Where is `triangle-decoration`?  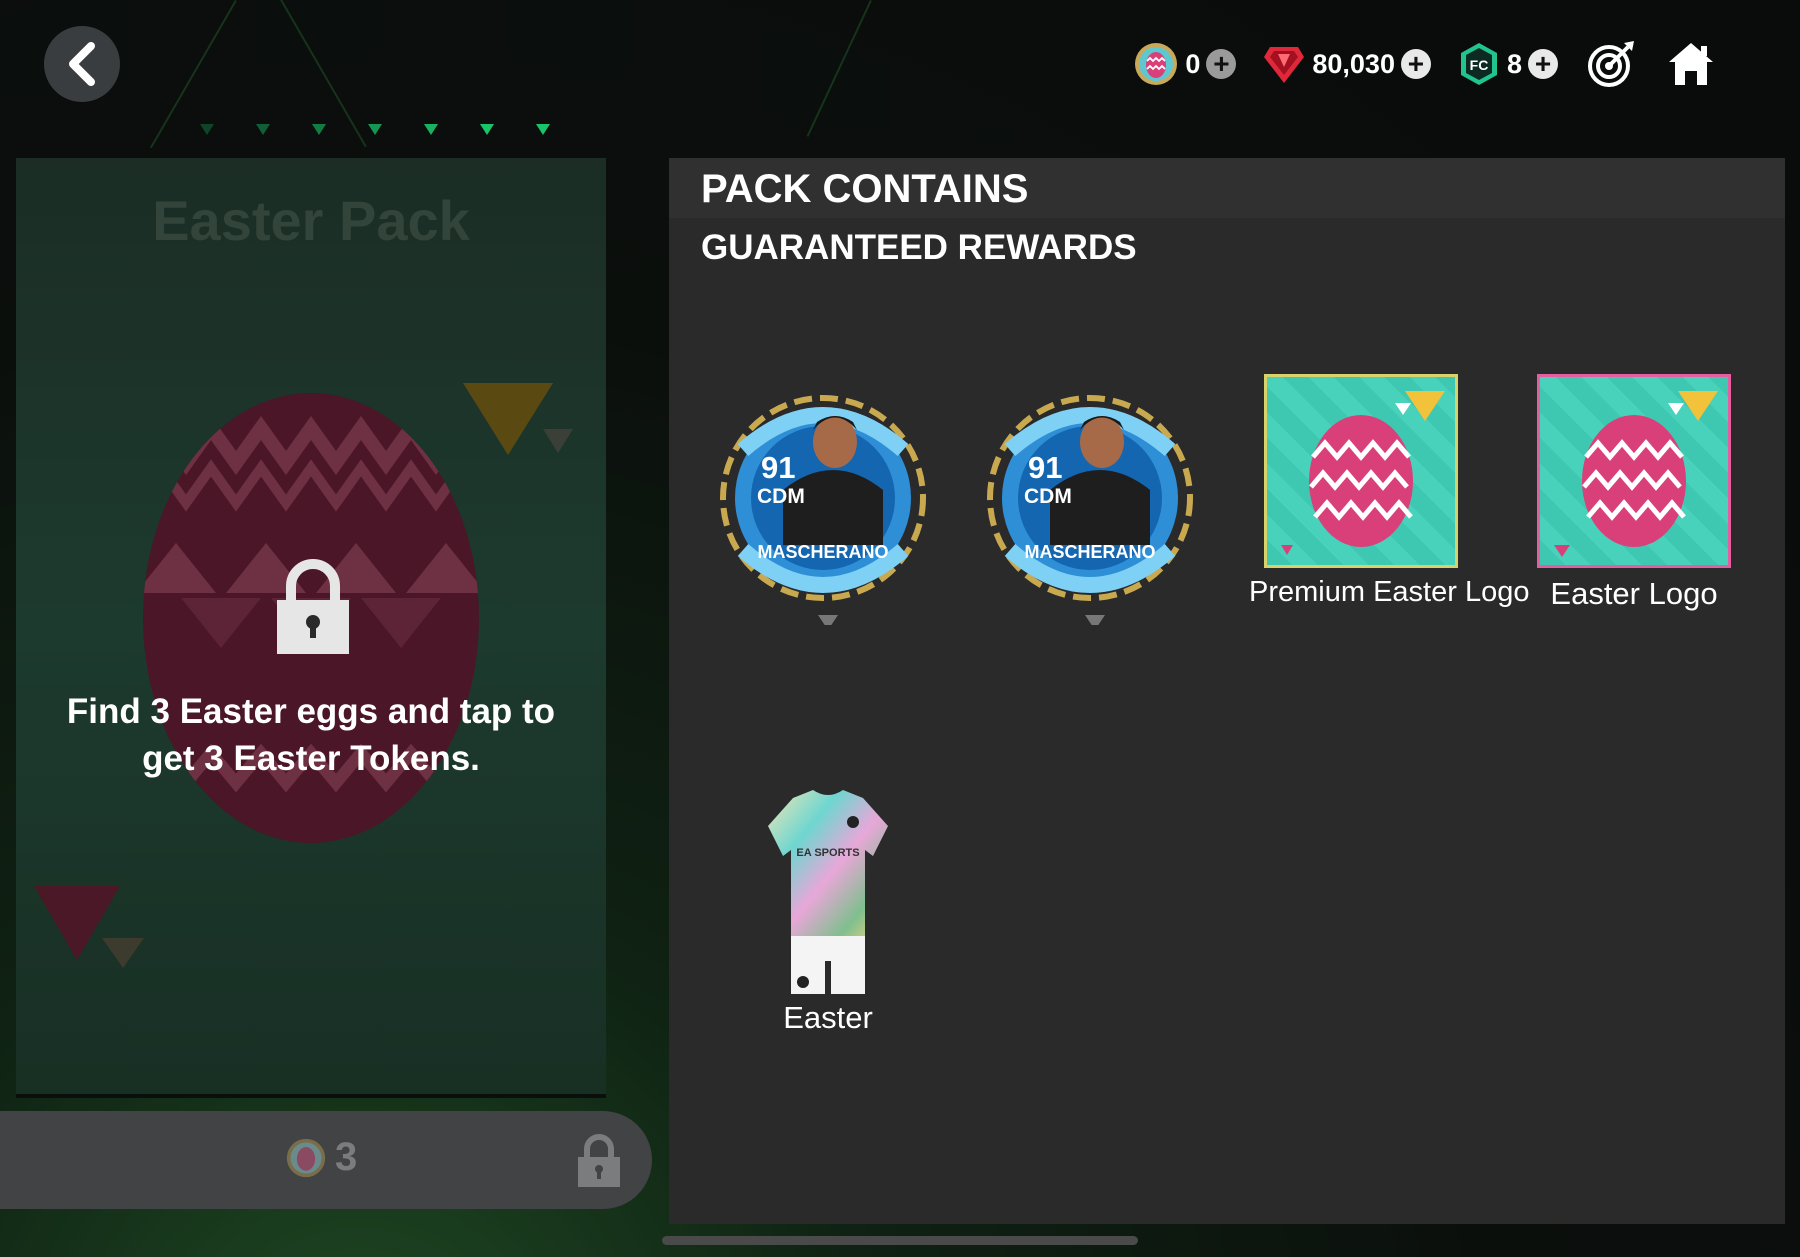 triangle-decoration is located at coordinates (89, 927).